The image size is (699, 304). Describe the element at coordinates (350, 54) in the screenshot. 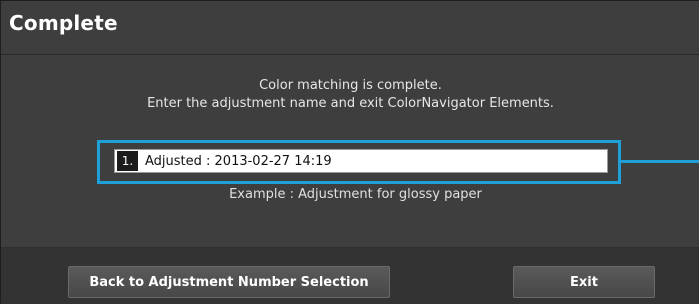

I see `title-divider` at that location.